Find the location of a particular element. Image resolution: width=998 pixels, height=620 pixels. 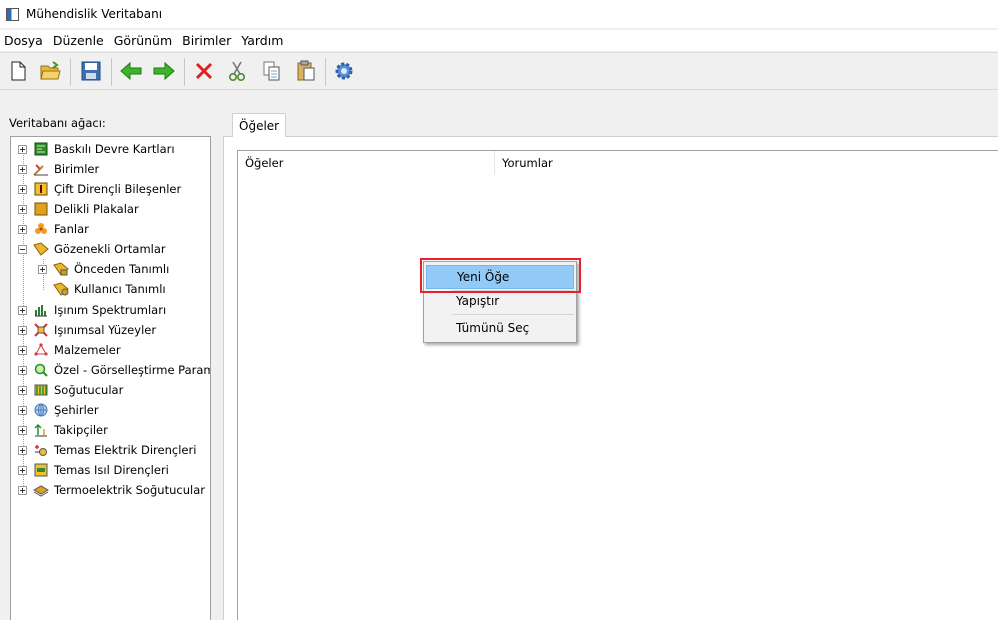

tree-node-sehirler: Şehirler is located at coordinates (58, 410).